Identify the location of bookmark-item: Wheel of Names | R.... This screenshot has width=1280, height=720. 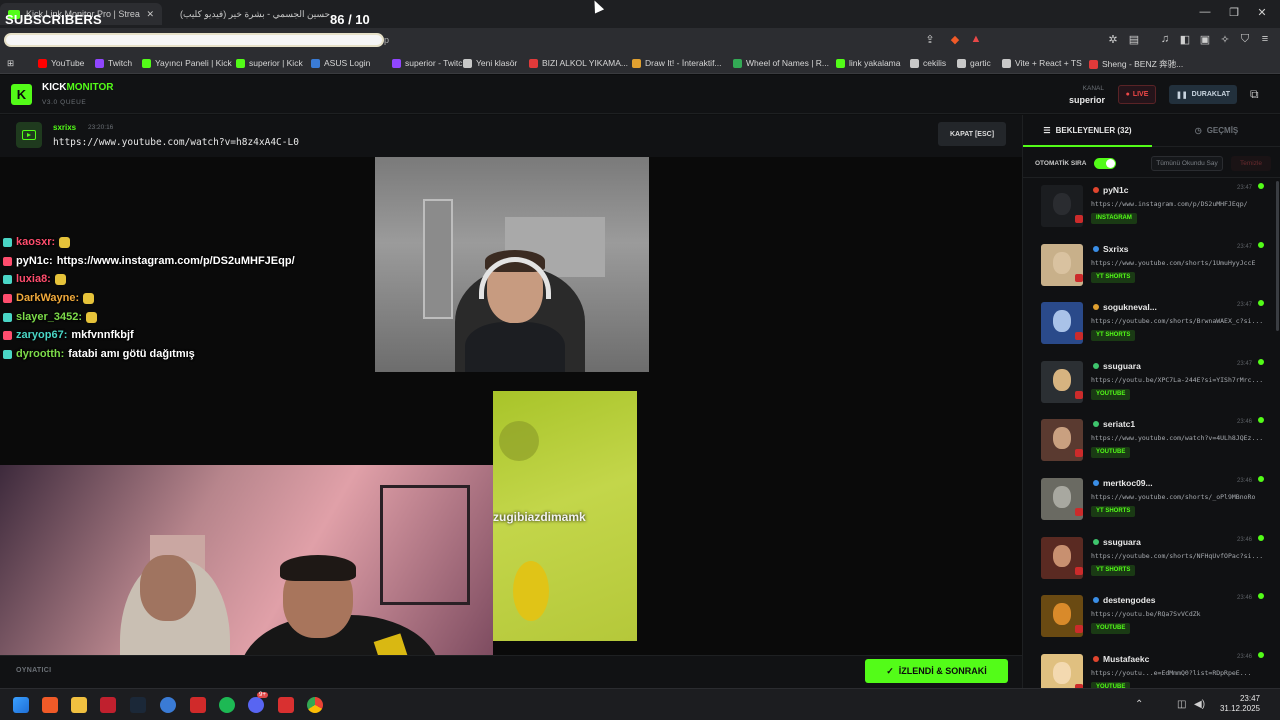
(781, 63).